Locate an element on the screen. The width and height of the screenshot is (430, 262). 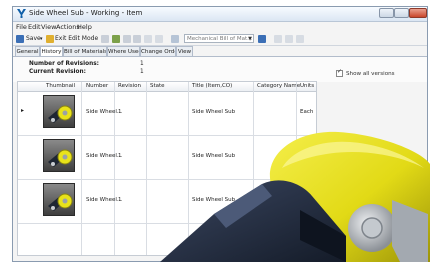
tab-view: View is located at coordinates (184, 51).